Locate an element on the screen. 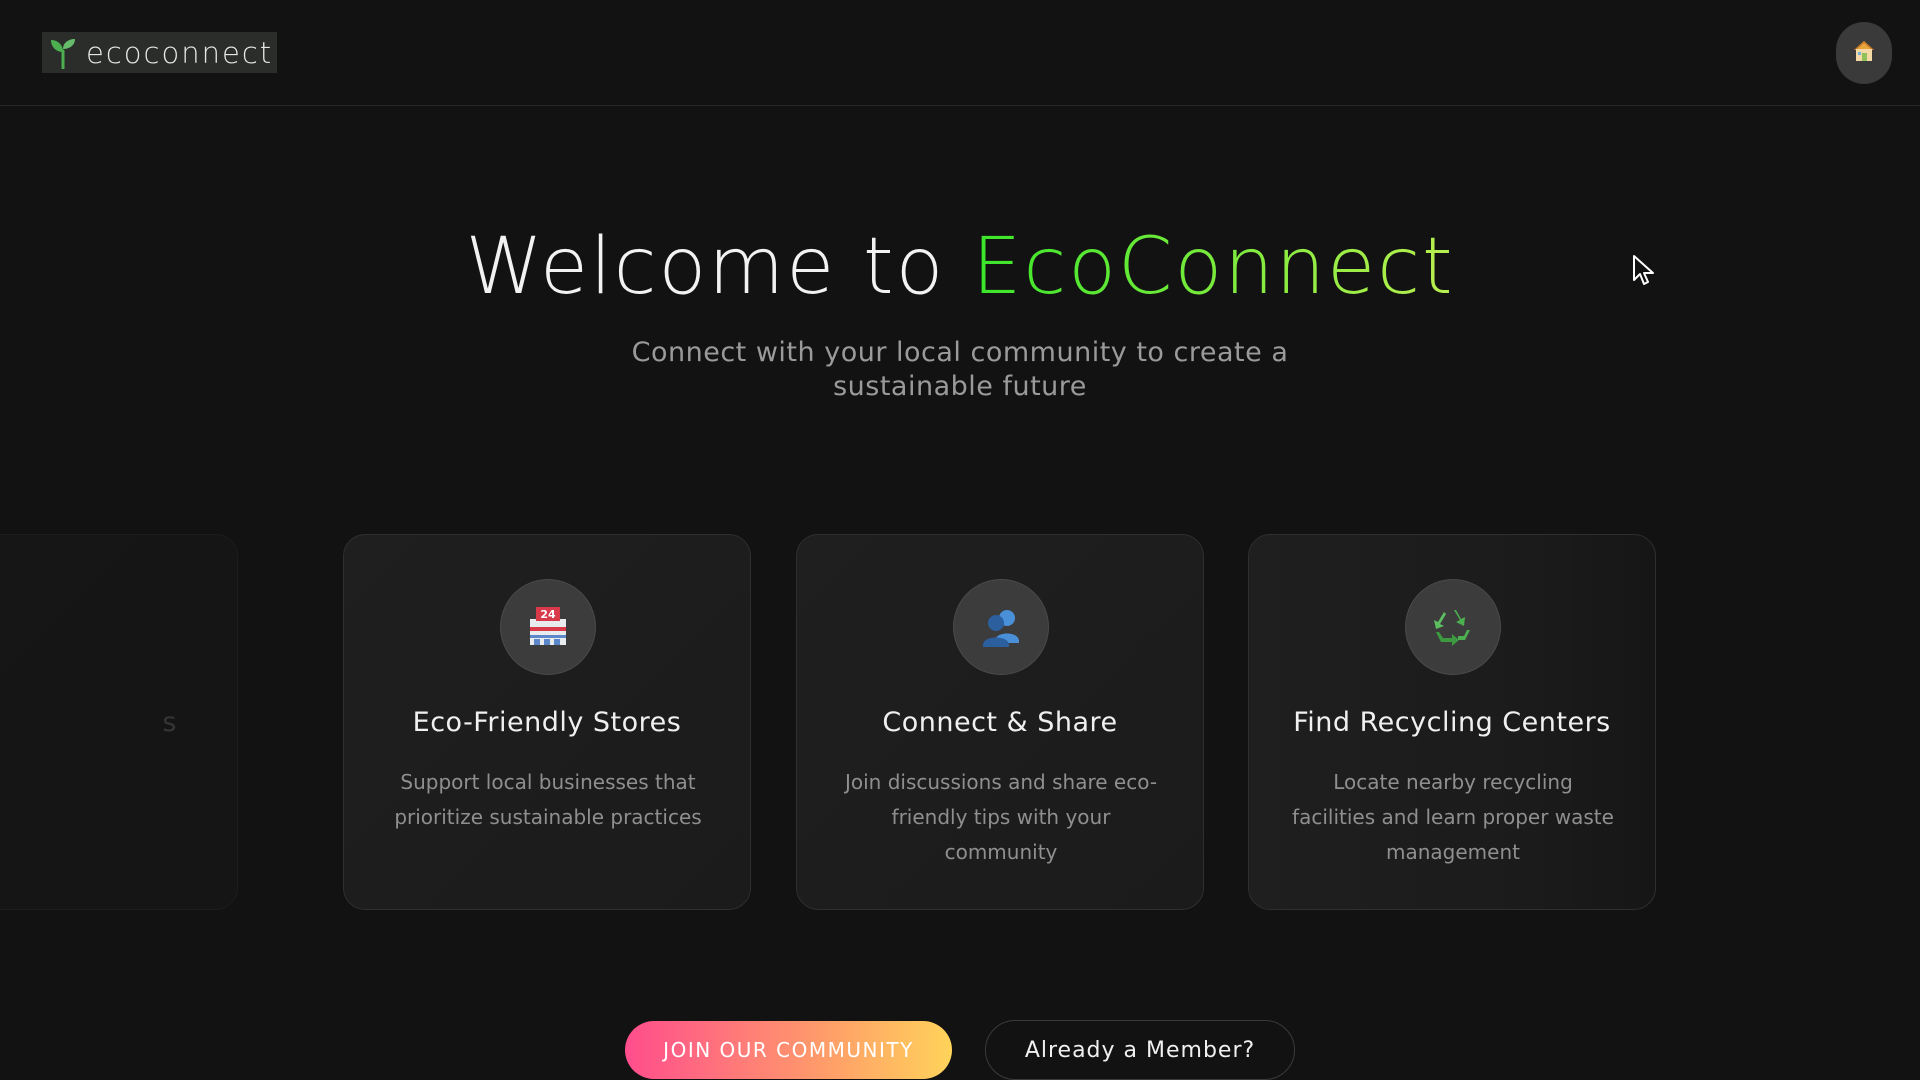 This screenshot has height=1080, width=1920. hero-title-brand: EcoConnect is located at coordinates (1213, 267).